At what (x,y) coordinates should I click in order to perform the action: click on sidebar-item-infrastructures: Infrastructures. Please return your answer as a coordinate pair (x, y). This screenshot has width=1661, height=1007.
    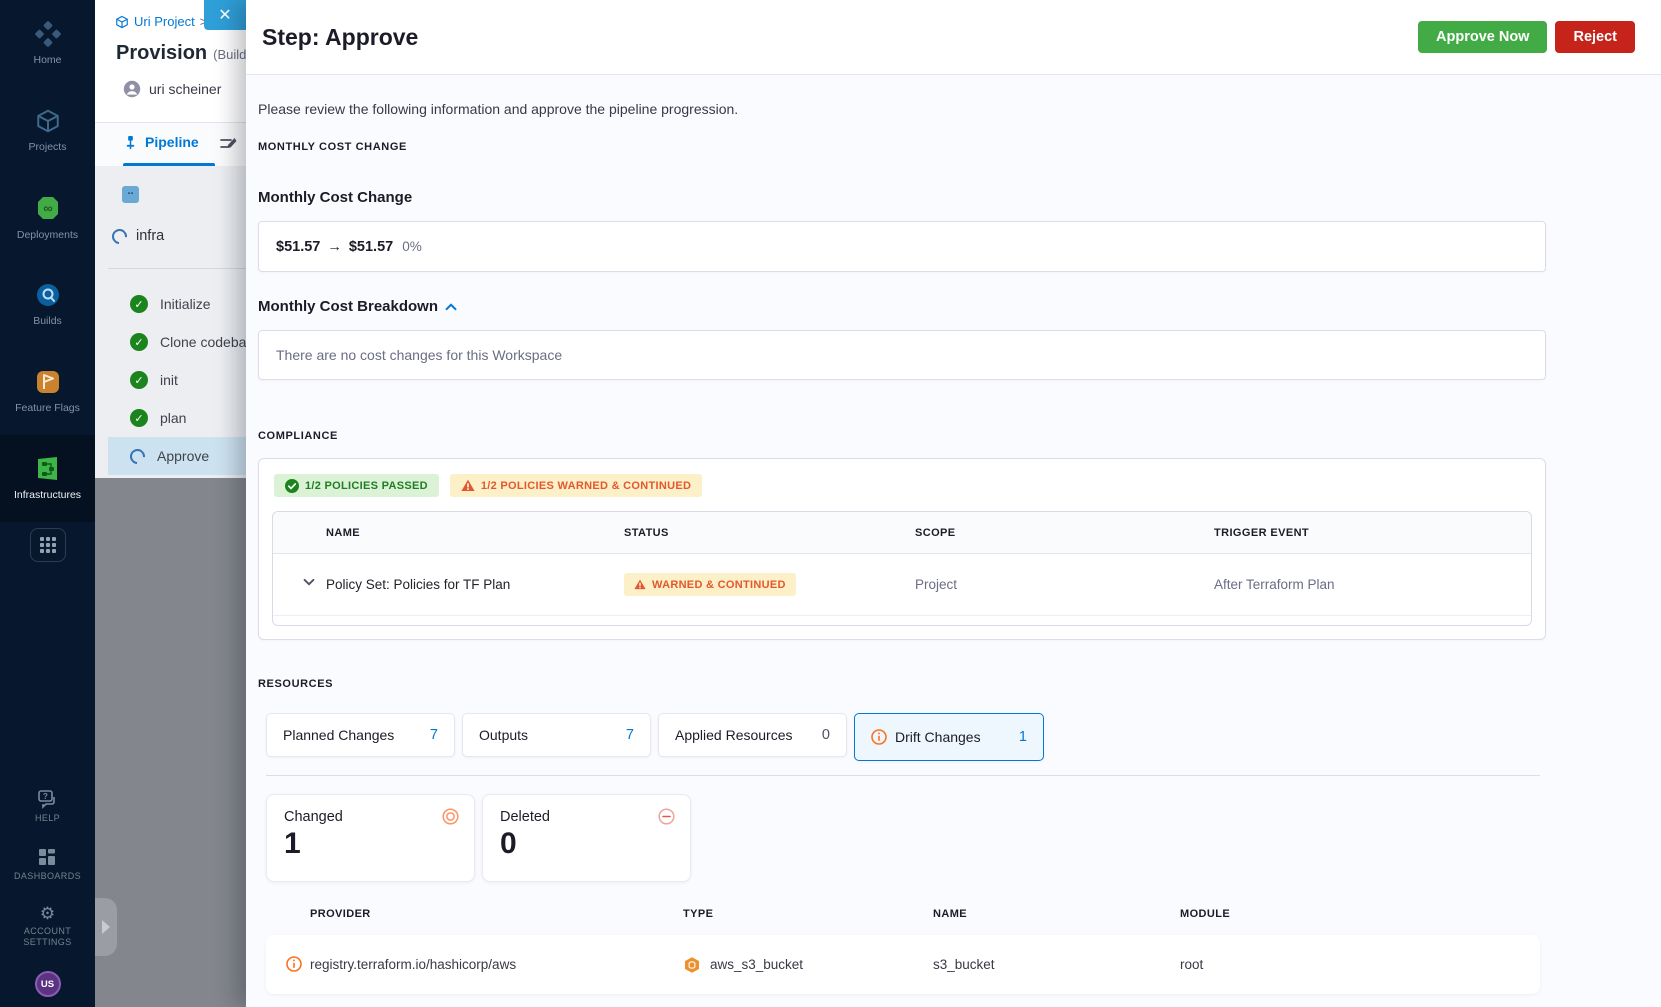
    Looking at the image, I should click on (47, 478).